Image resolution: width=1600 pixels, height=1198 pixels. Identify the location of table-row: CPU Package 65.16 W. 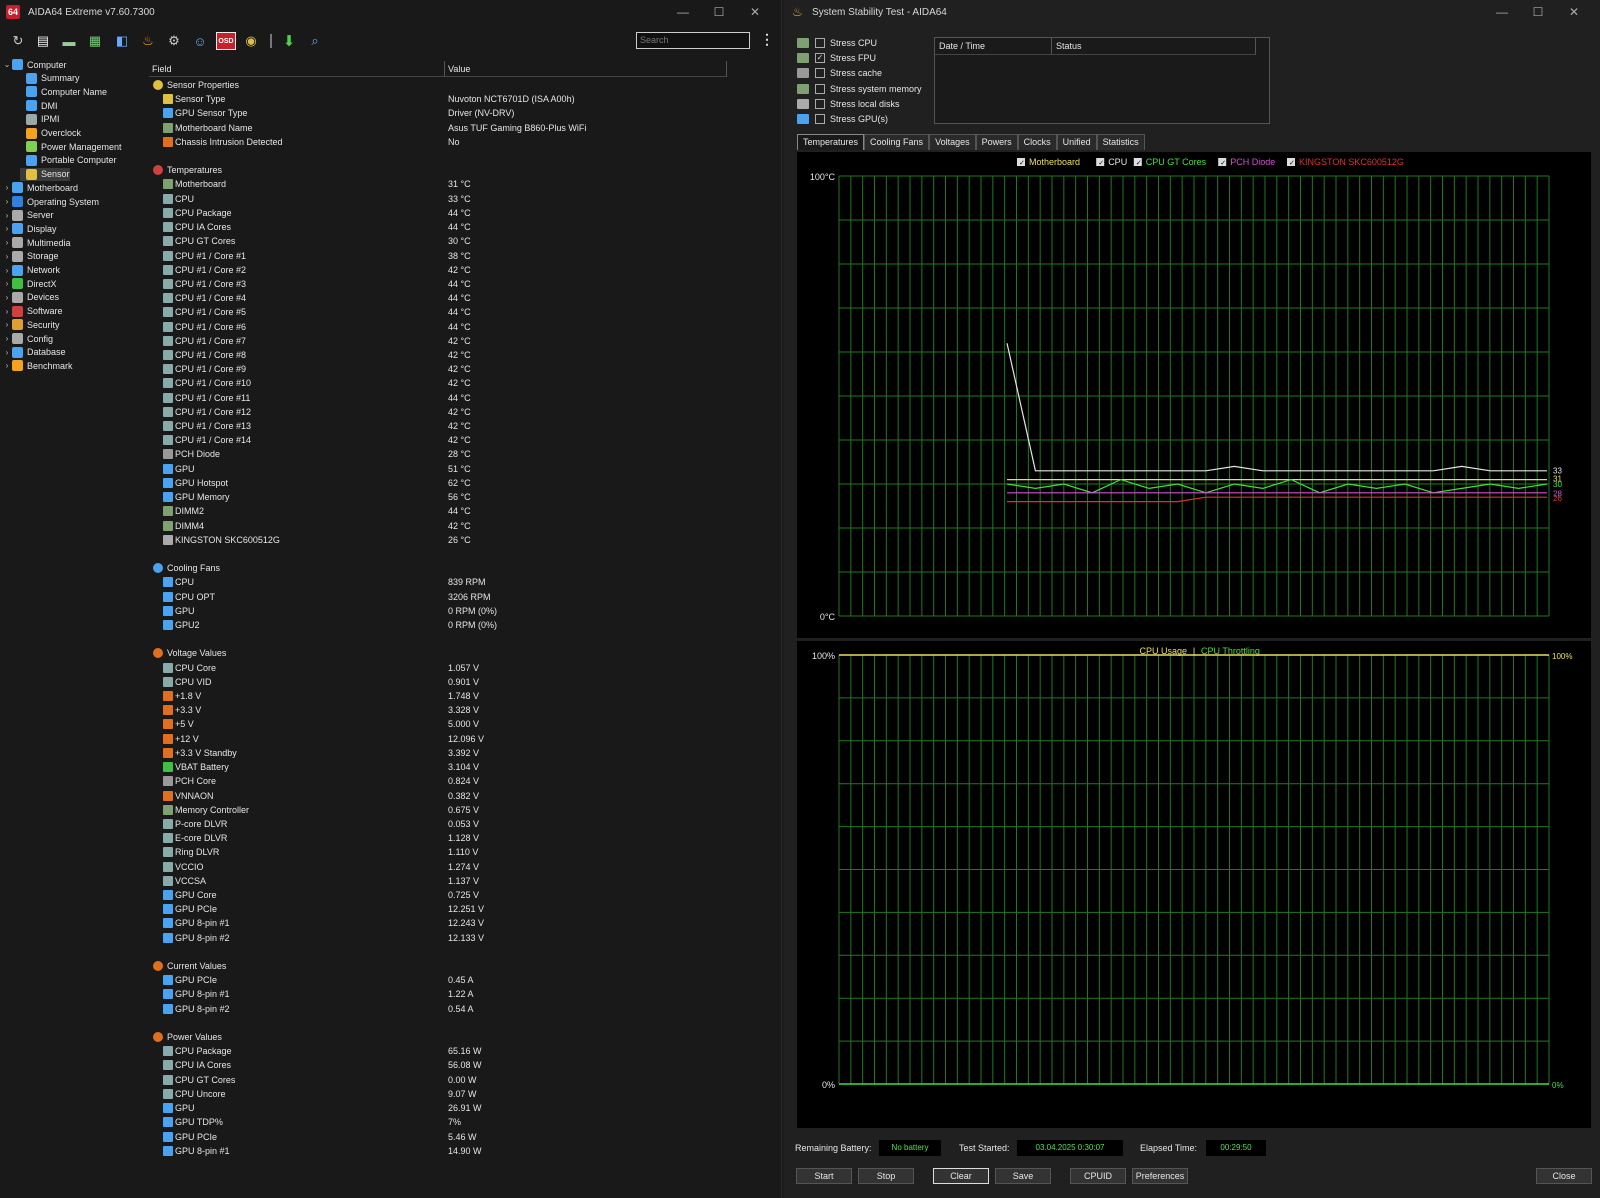
(465, 1051).